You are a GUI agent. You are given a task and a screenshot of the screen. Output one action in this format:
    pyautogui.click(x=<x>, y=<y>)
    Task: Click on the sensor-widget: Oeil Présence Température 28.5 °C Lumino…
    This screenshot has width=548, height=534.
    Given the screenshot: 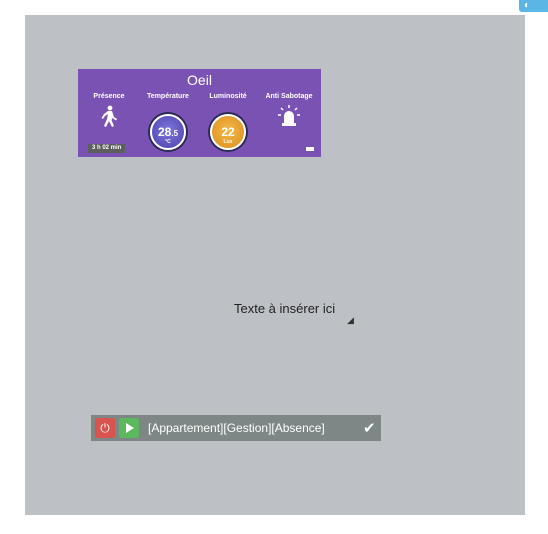 What is the action you would take?
    pyautogui.click(x=199, y=113)
    